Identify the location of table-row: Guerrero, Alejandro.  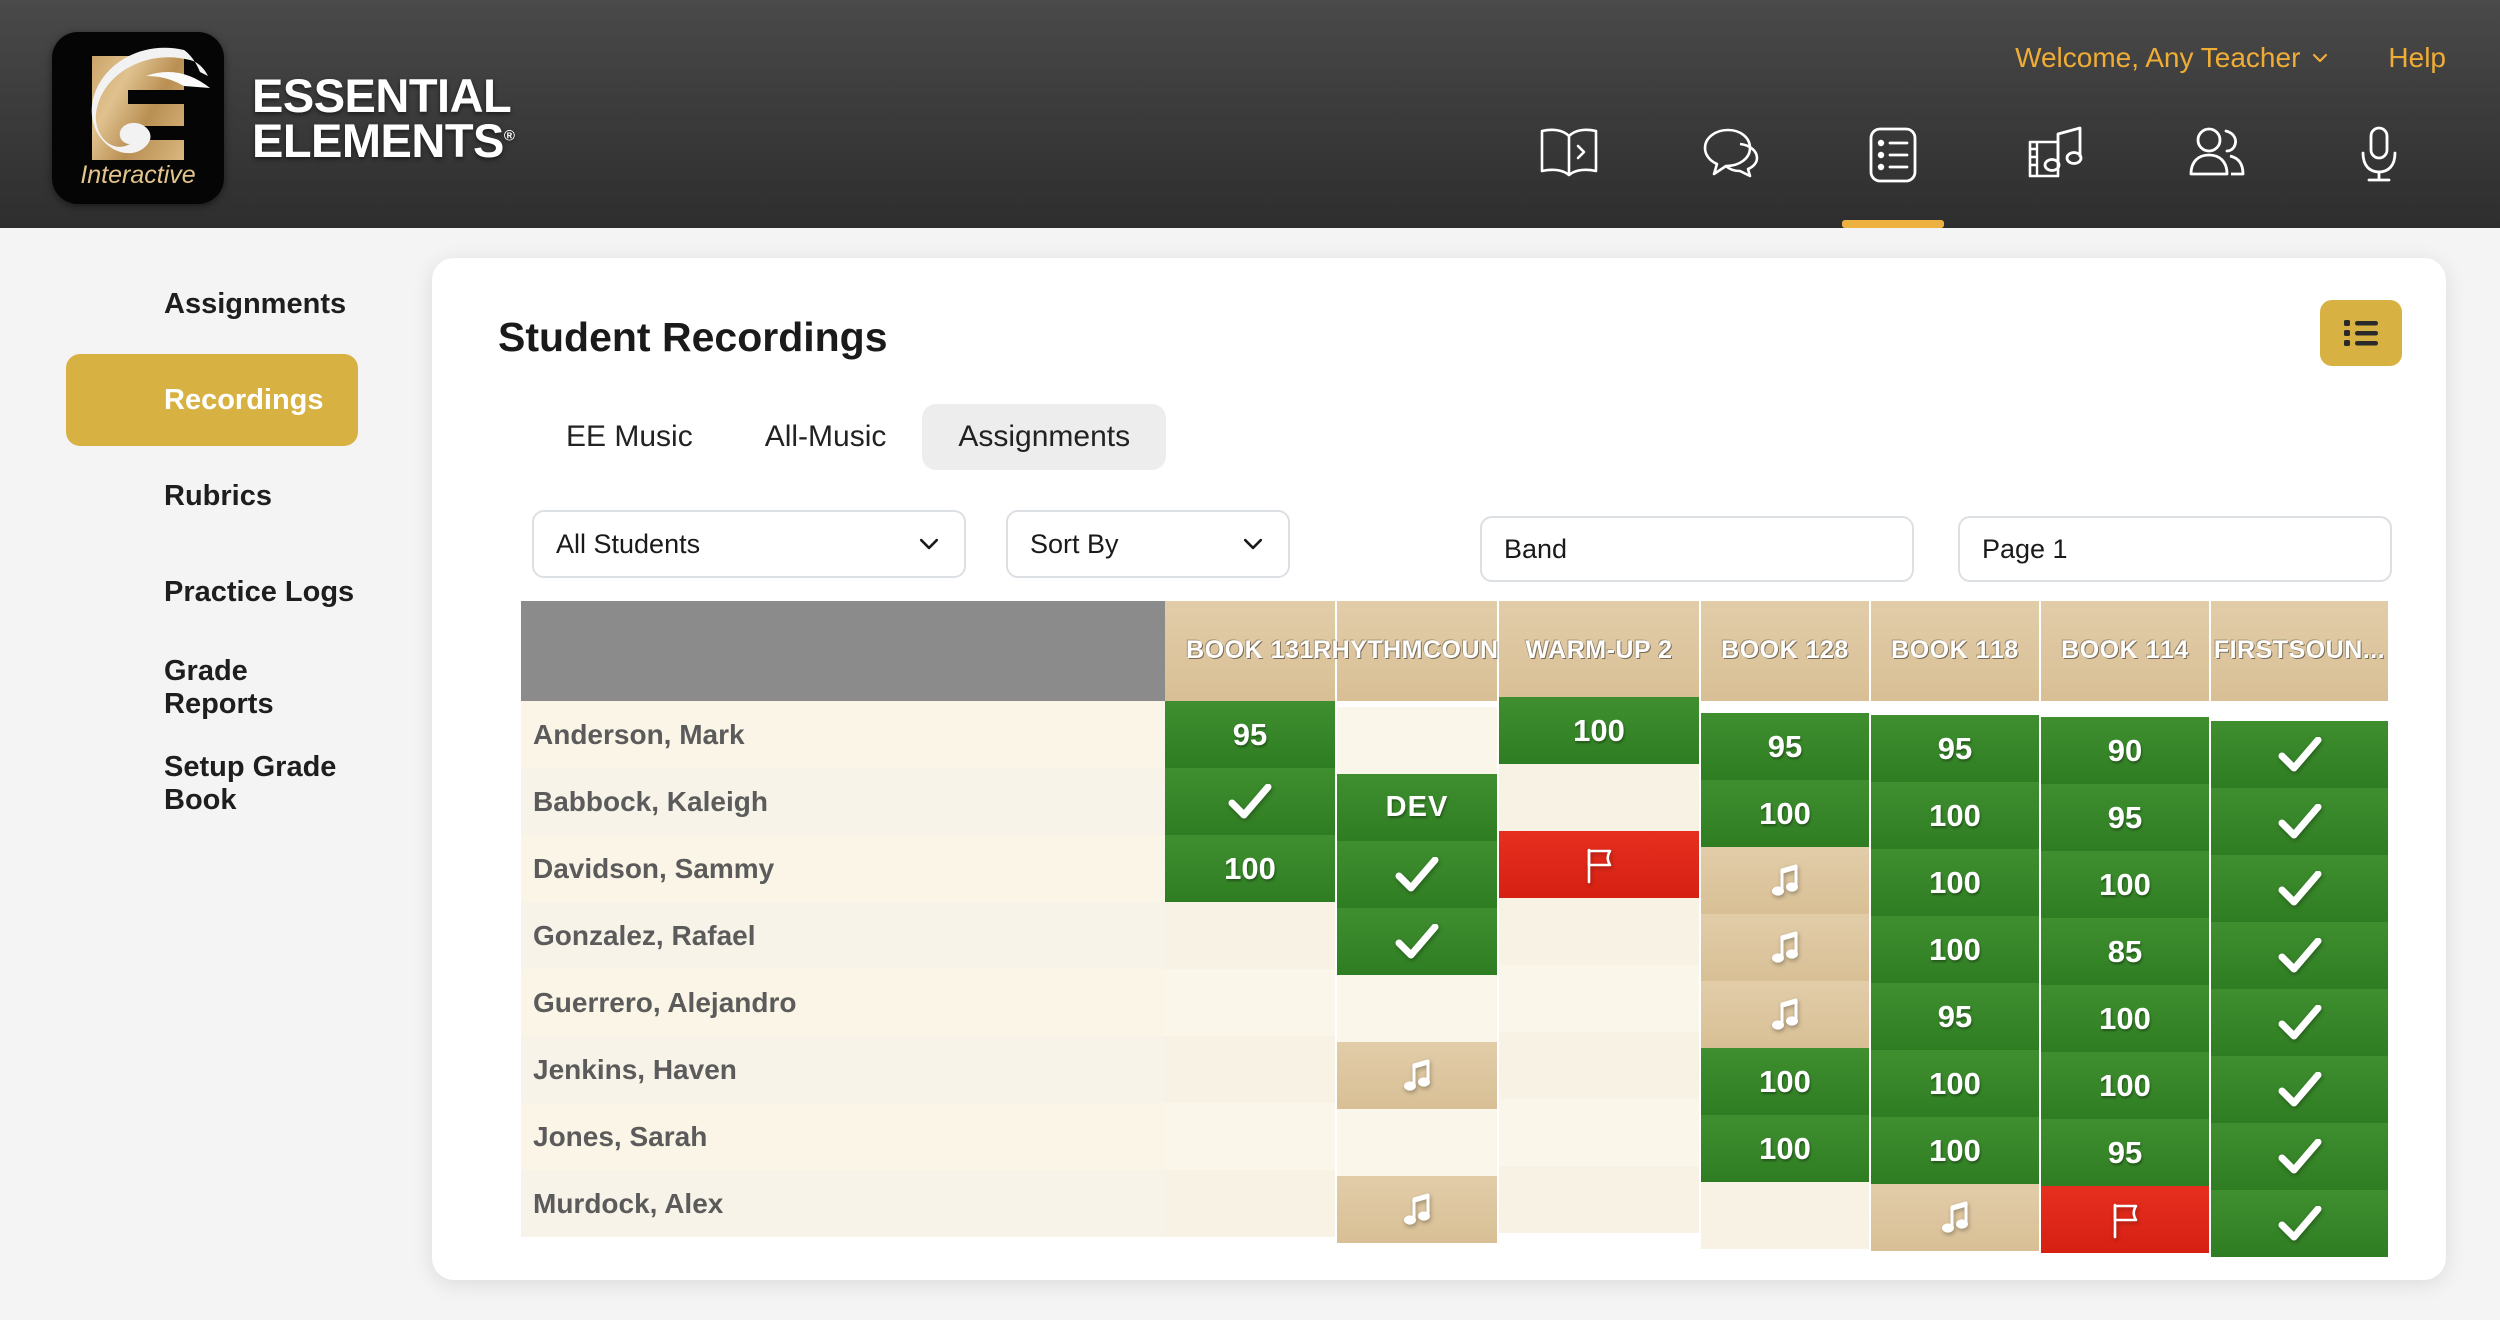
(843, 1002).